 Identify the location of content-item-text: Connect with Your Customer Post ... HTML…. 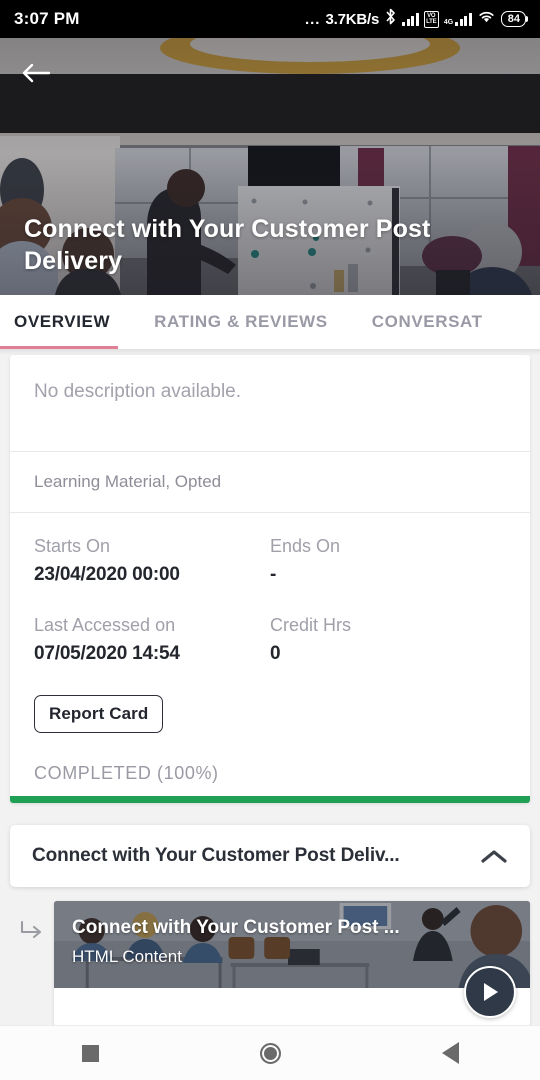
(266, 942).